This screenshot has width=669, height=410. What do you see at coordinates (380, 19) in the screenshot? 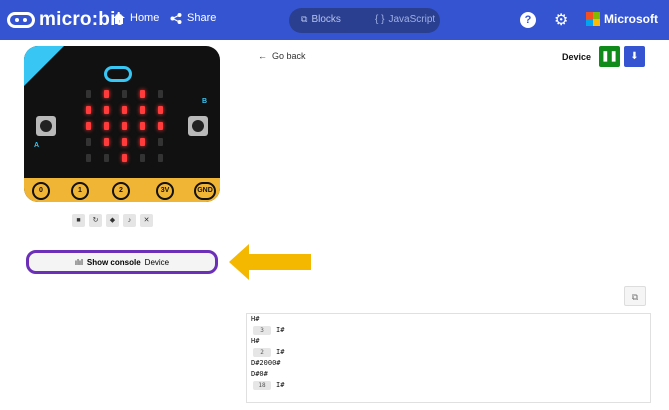
I see `braces-icon: { }` at bounding box center [380, 19].